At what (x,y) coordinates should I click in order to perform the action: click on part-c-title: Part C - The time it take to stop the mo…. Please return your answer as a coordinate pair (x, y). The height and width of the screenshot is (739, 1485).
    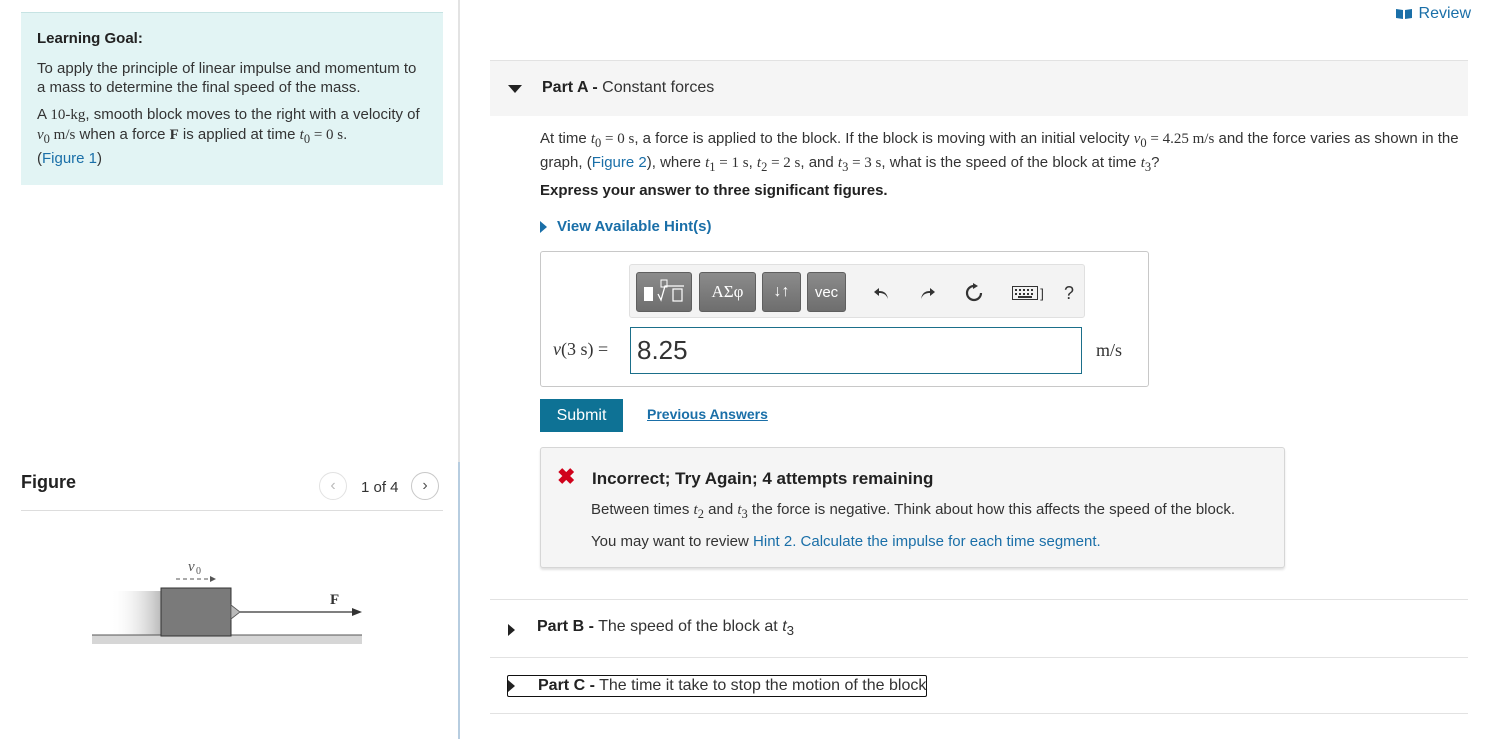
    Looking at the image, I should click on (717, 686).